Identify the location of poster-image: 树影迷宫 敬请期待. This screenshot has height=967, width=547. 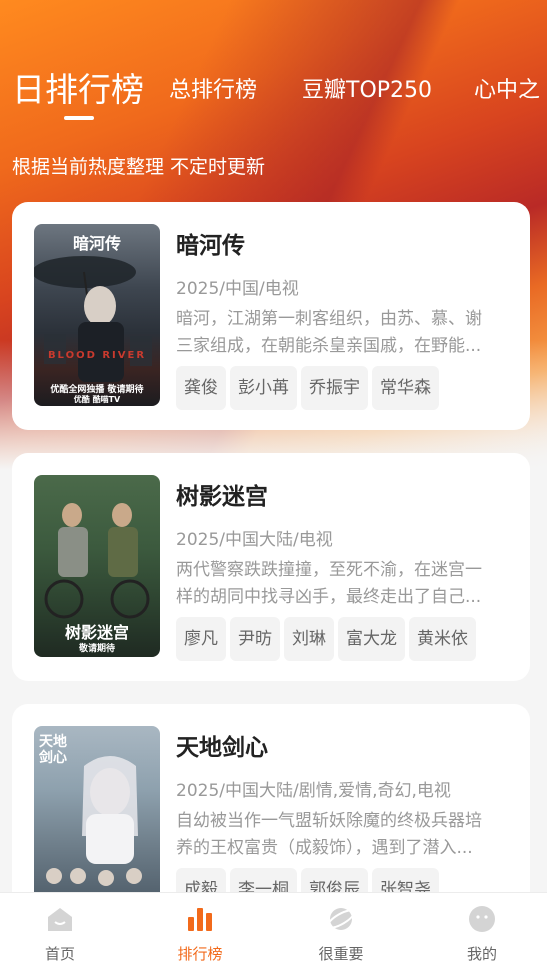
(97, 566).